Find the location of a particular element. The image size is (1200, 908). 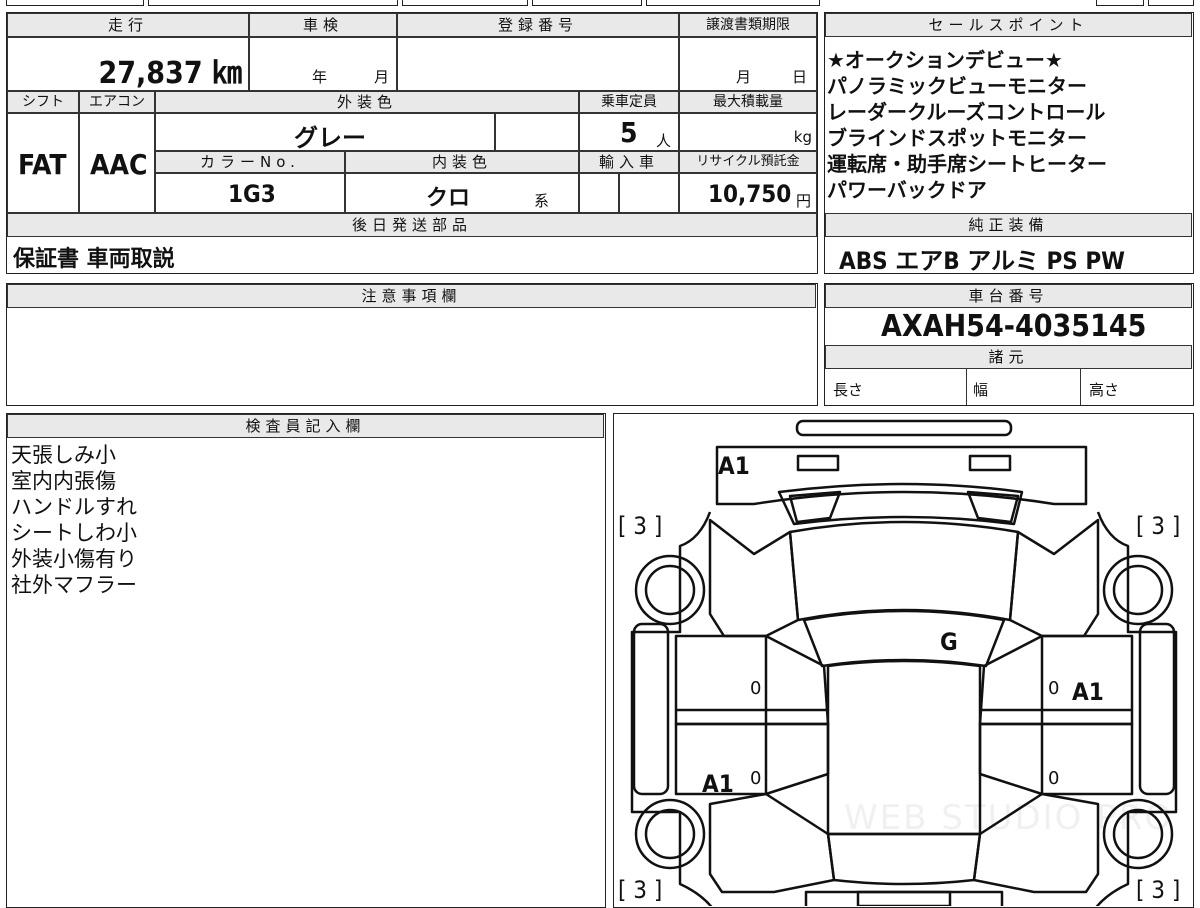

spec-height-label: 高さ is located at coordinates (1104, 390).